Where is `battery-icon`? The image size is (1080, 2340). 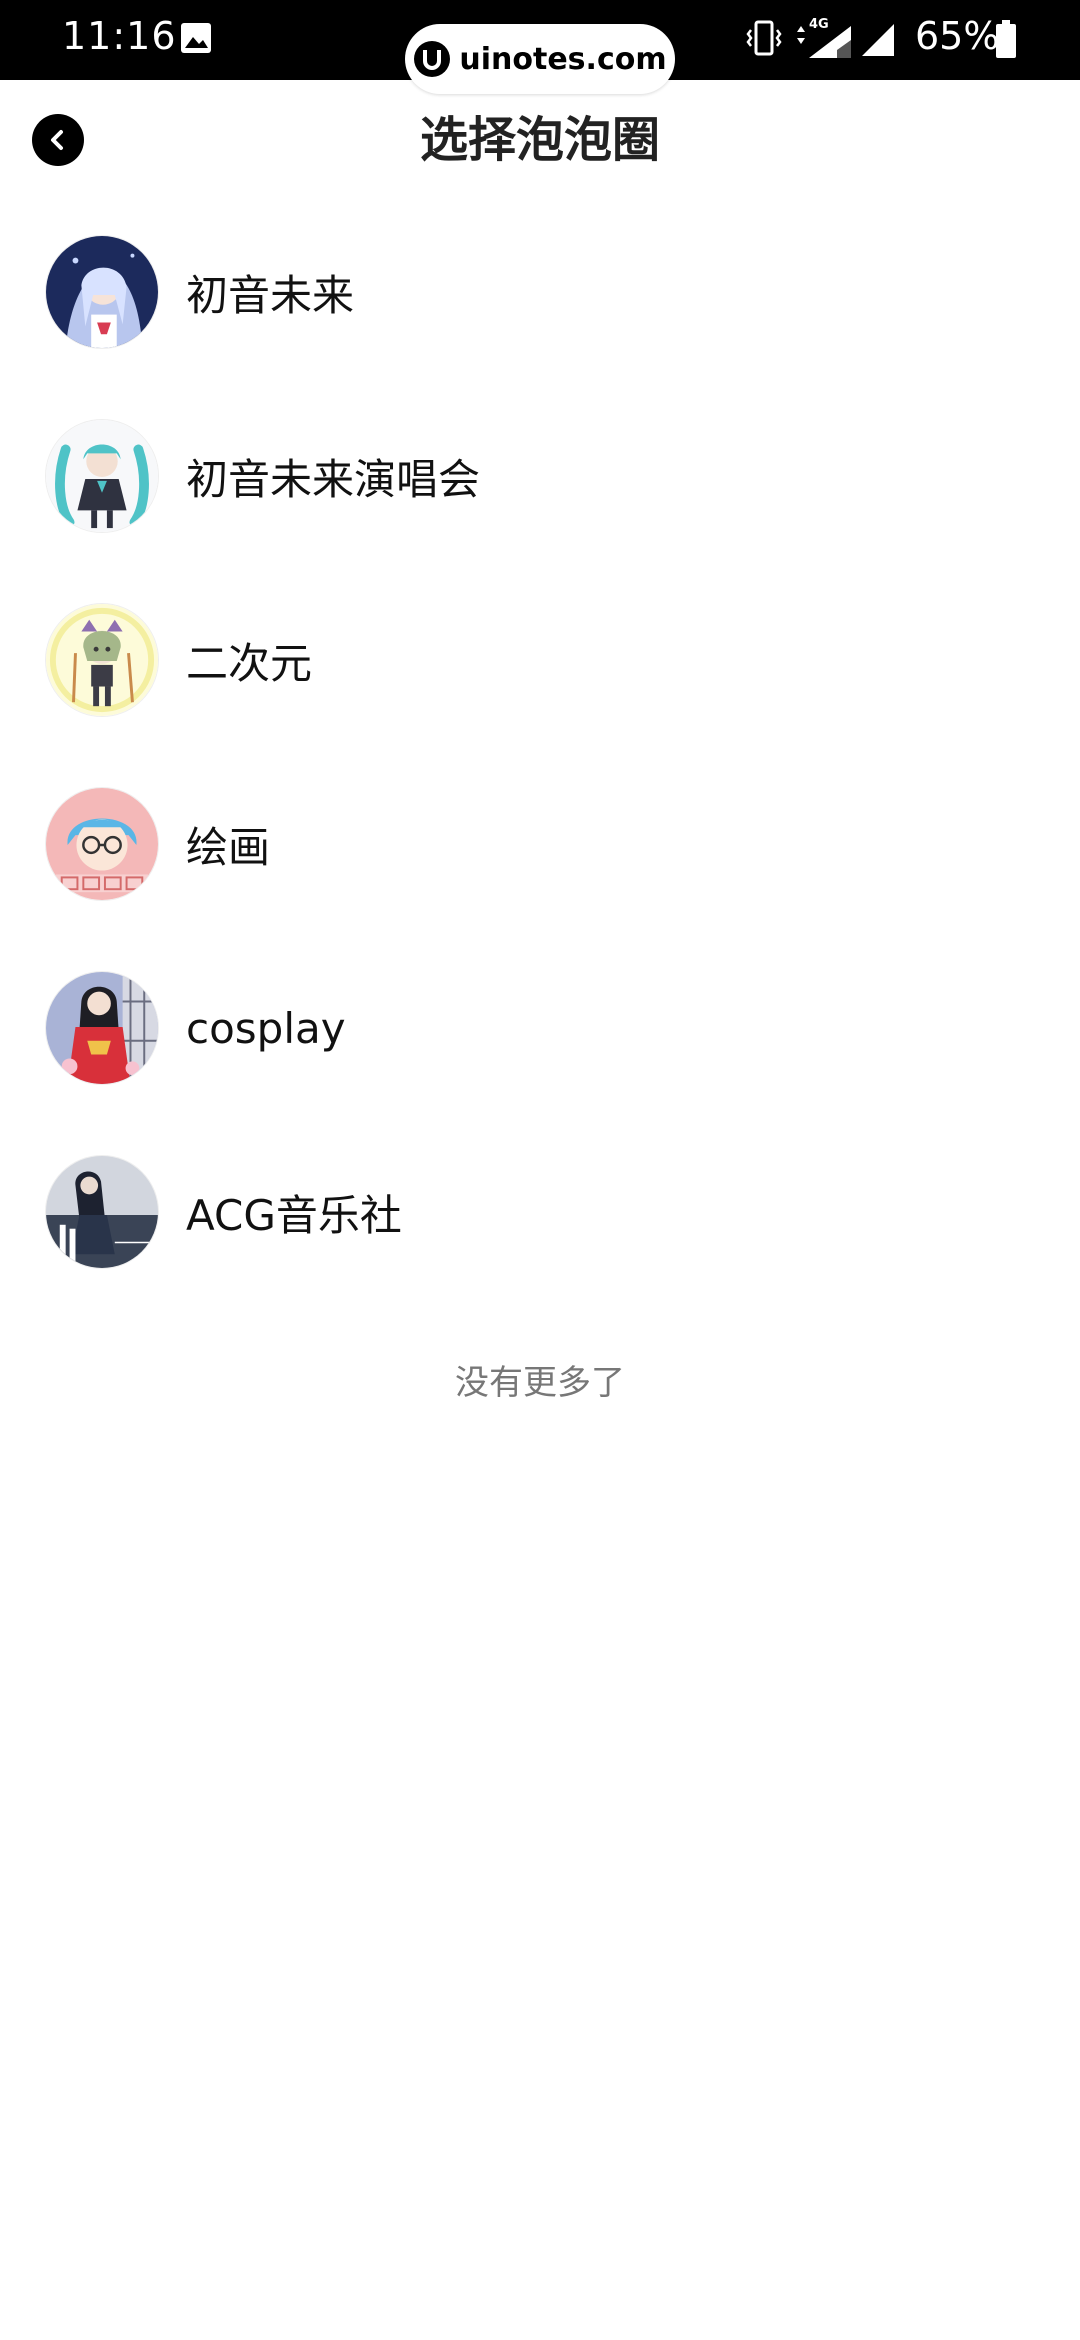 battery-icon is located at coordinates (1006, 39).